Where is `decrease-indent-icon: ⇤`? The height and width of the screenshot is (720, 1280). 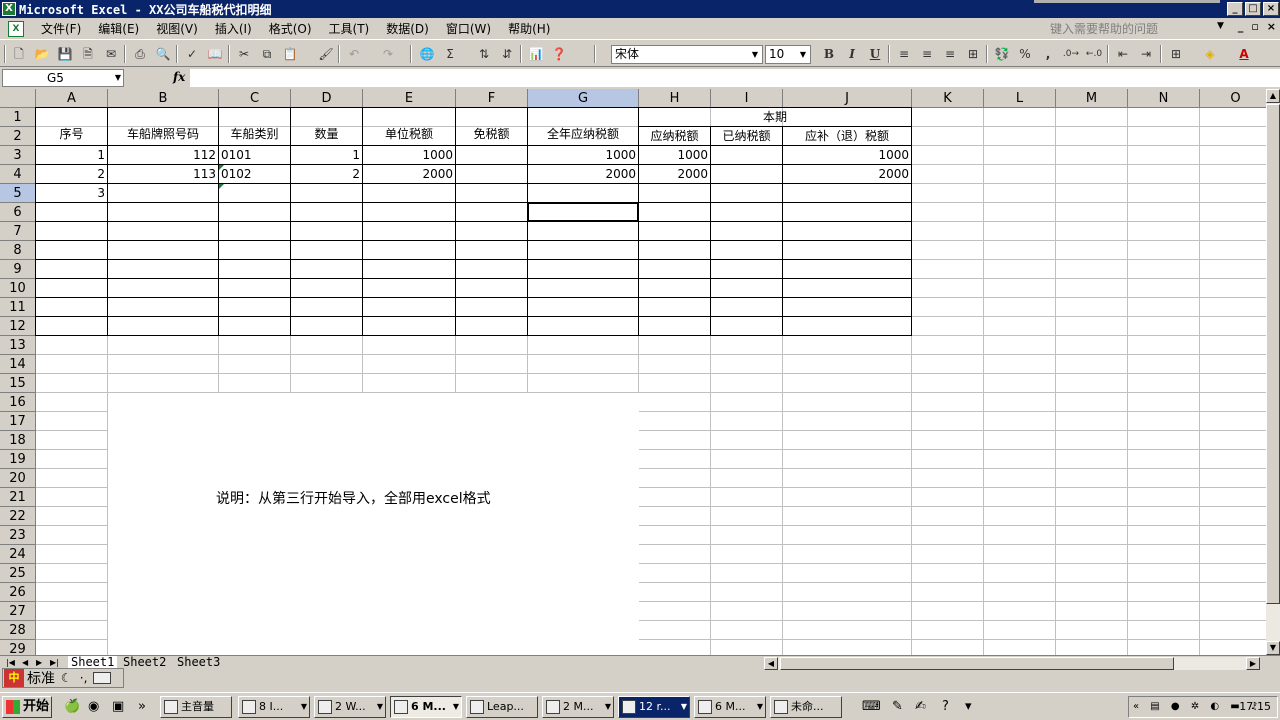 decrease-indent-icon: ⇤ is located at coordinates (1123, 54).